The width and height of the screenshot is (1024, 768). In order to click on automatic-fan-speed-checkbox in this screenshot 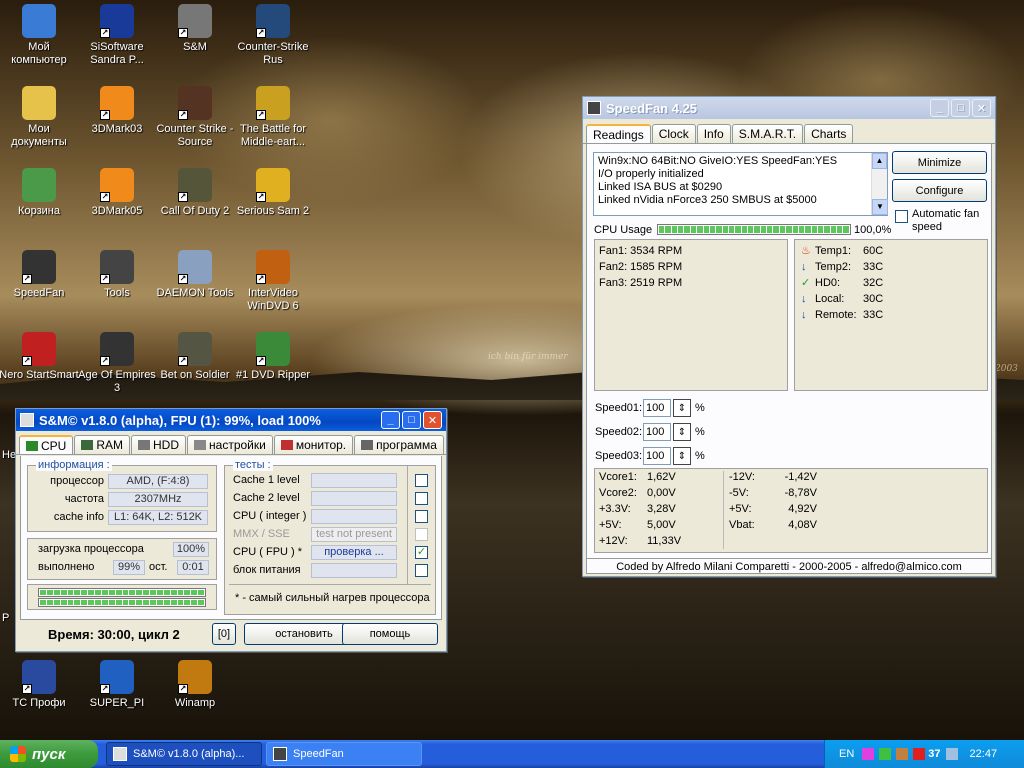, I will do `click(901, 216)`.